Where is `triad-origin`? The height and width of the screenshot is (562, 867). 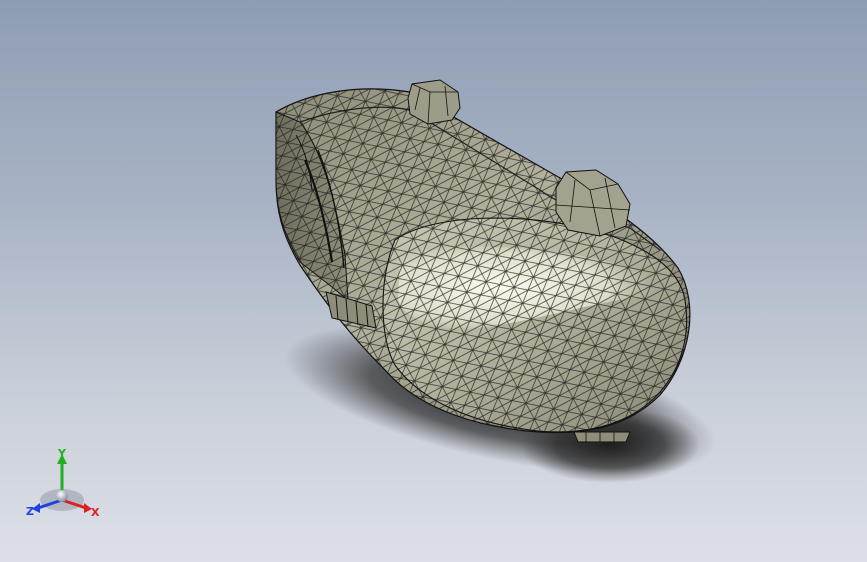
triad-origin is located at coordinates (62, 496).